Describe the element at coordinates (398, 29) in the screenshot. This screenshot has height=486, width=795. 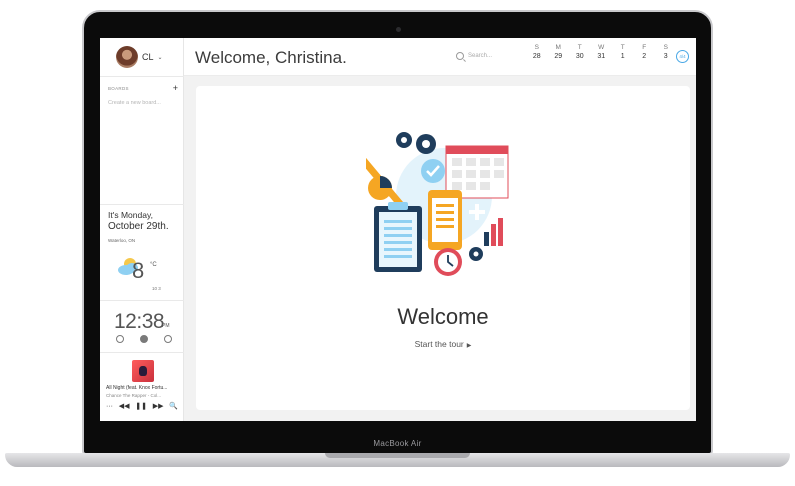
I see `camera-dot` at that location.